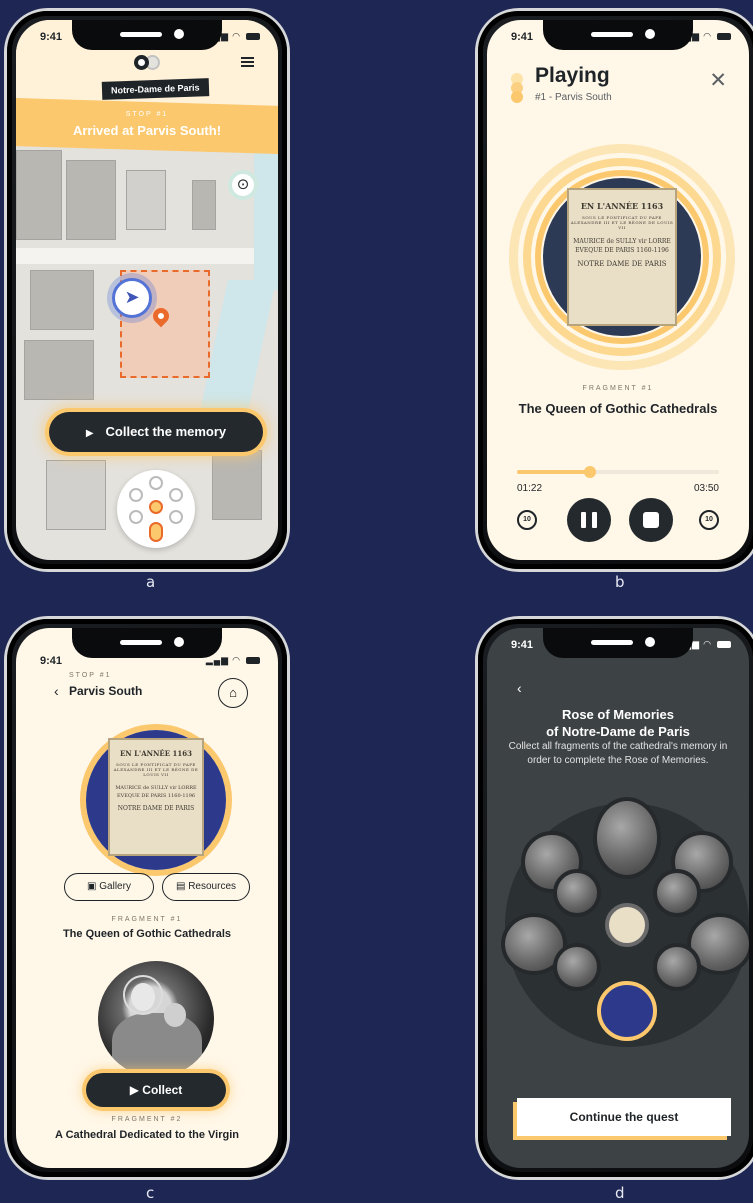 The height and width of the screenshot is (1203, 753). Describe the element at coordinates (156, 509) in the screenshot. I see `rose-progress-icon` at that location.